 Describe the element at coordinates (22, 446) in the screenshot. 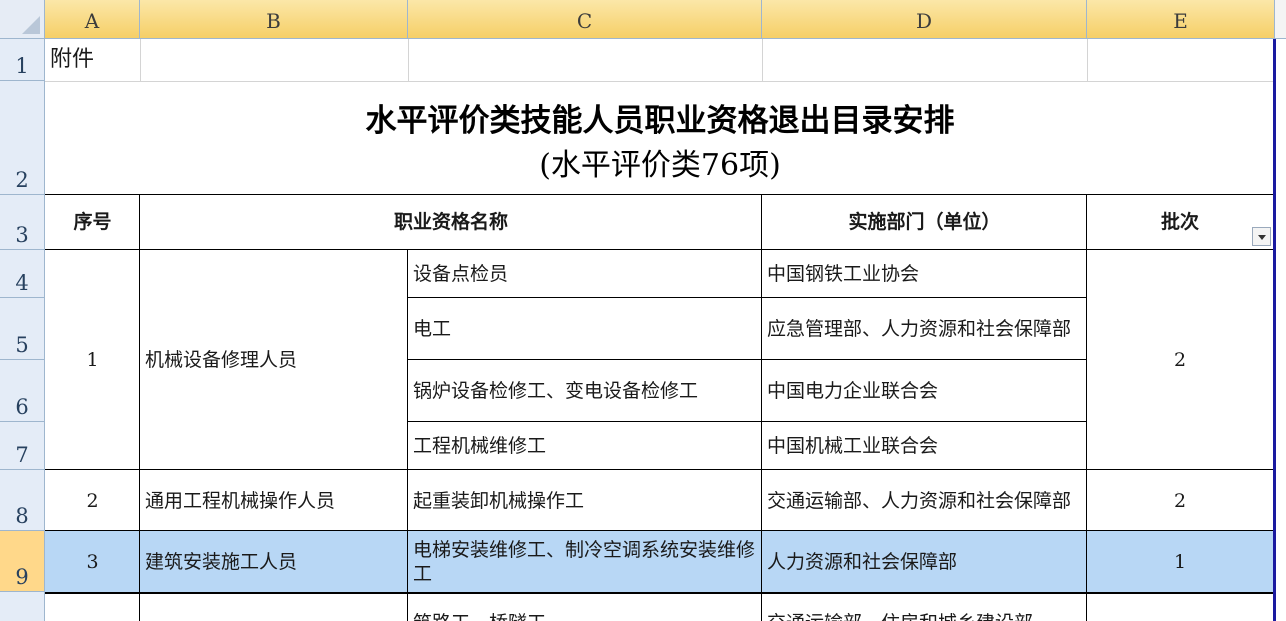

I see `row-header-7: 7` at that location.